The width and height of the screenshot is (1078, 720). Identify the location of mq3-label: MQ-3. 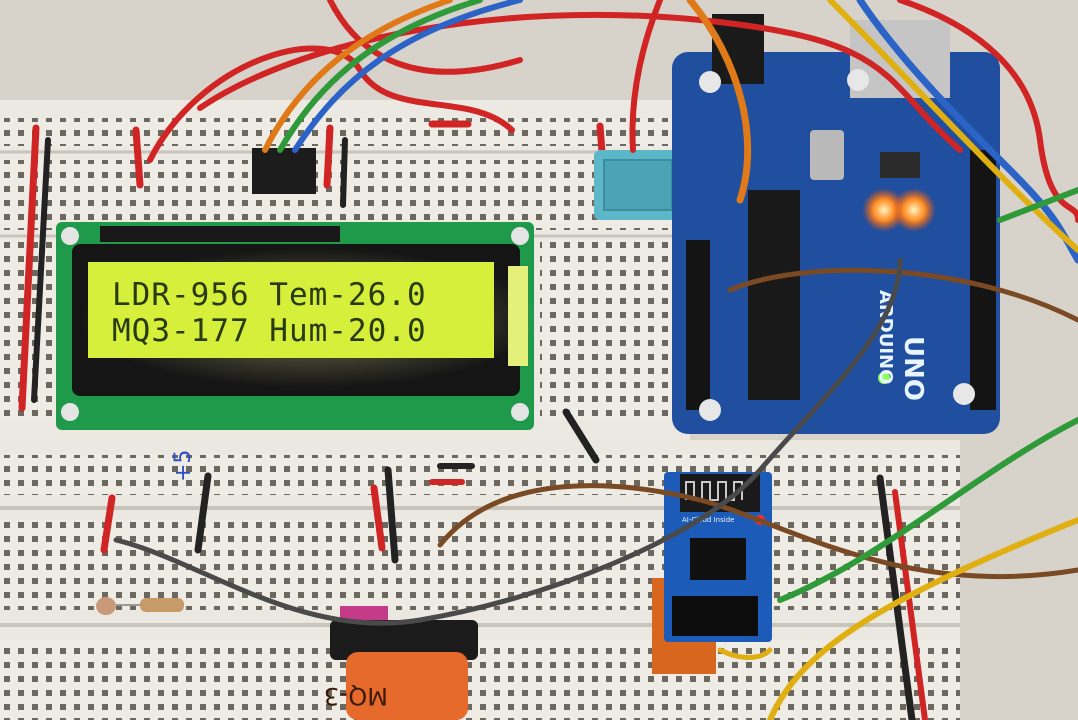
(356, 696).